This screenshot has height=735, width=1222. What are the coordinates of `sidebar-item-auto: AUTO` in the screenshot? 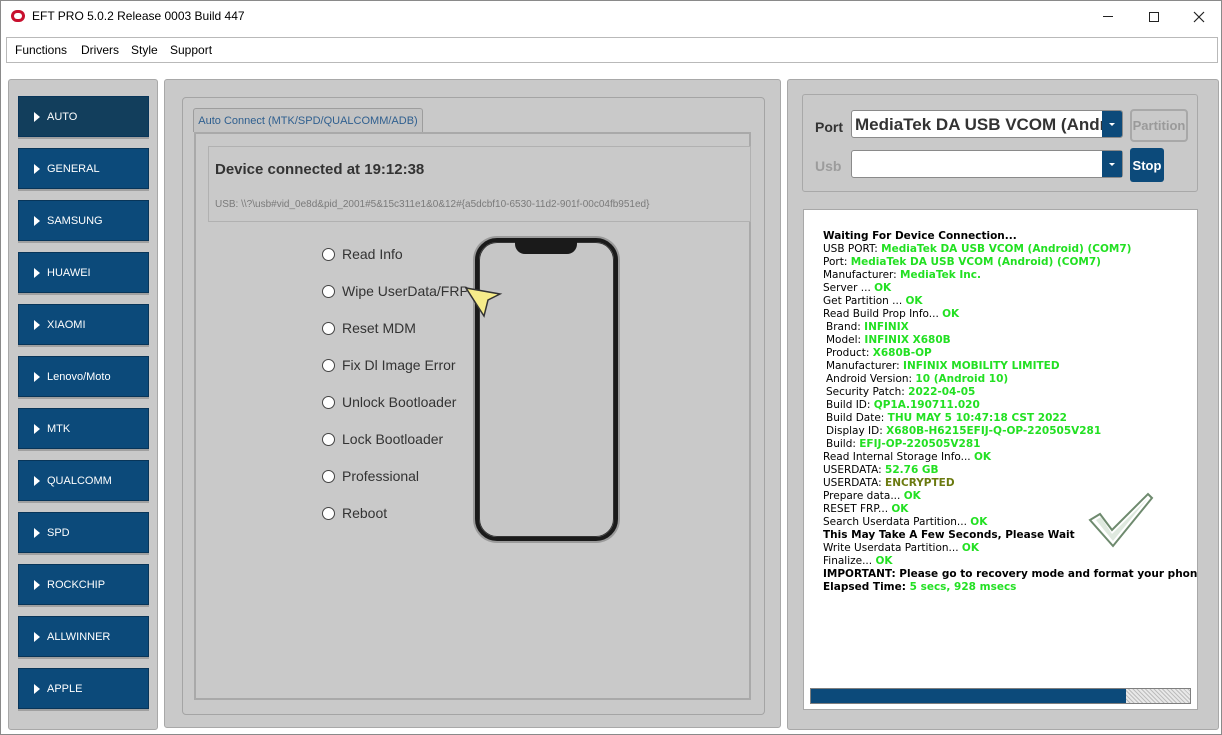 It's located at (83, 116).